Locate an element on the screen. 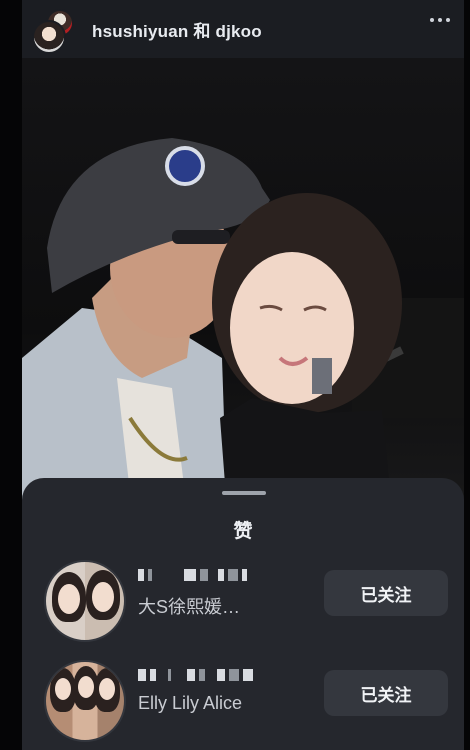 The height and width of the screenshot is (750, 470). left-edge is located at coordinates (11, 375).